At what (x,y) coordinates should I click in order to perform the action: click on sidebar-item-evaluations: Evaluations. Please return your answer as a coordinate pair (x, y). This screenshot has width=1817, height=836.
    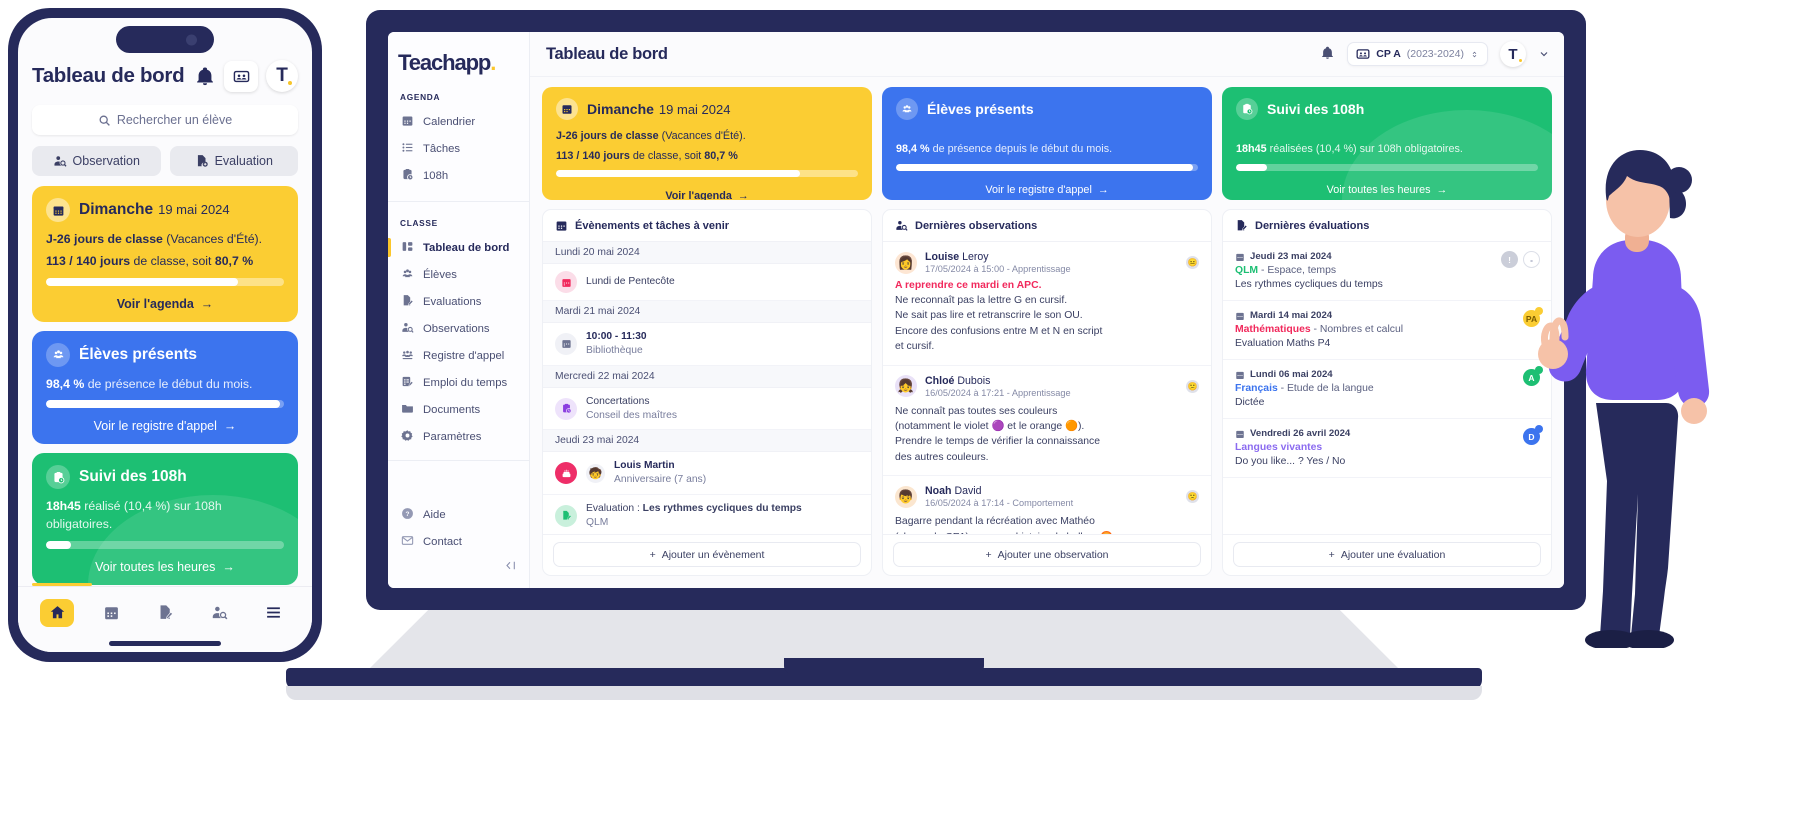
    Looking at the image, I should click on (458, 301).